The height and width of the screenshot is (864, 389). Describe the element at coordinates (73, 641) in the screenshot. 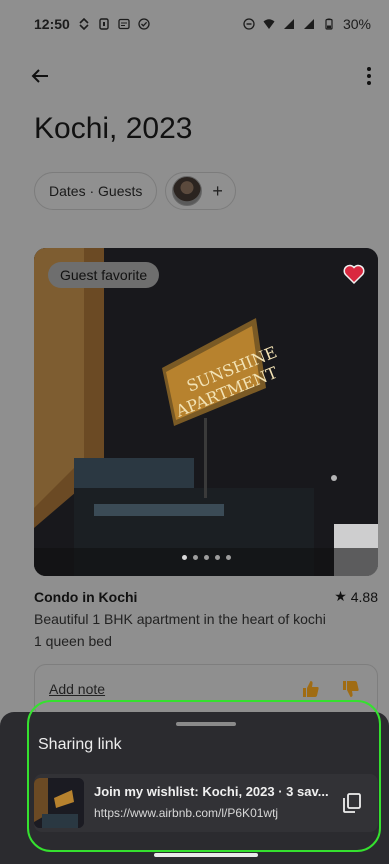

I see `listing-beds: 1 queen bed` at that location.